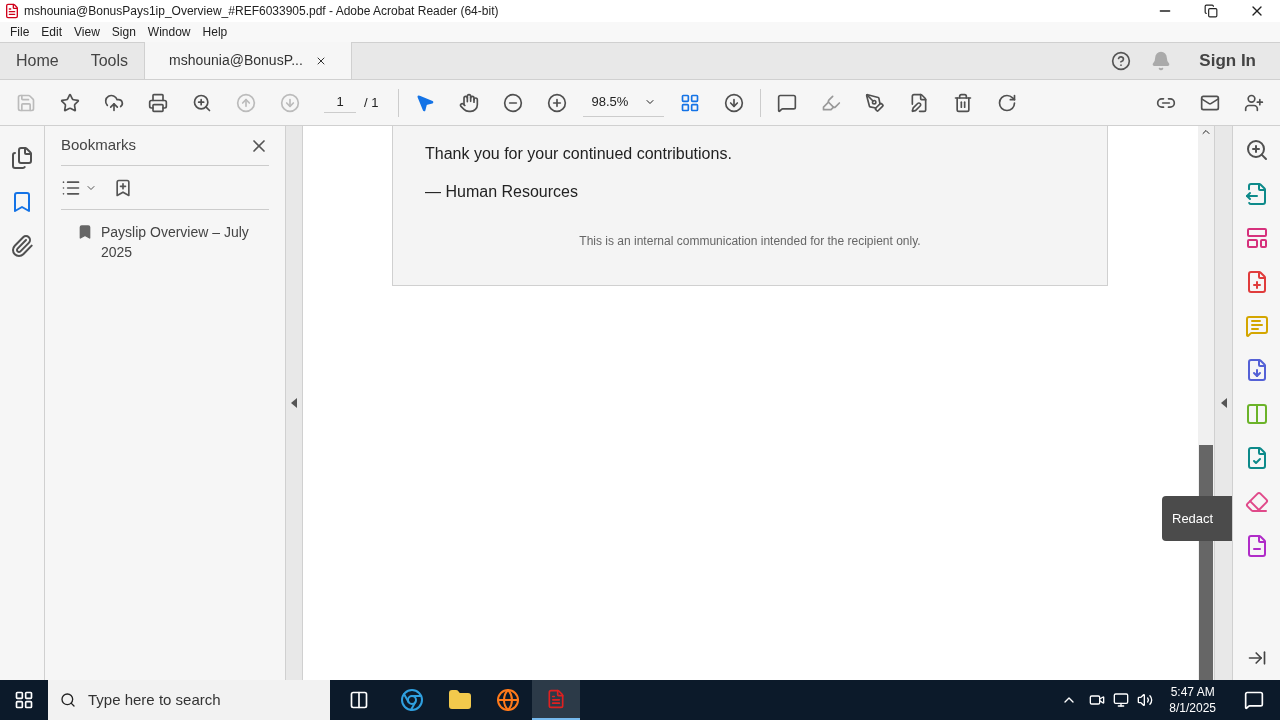 This screenshot has width=1280, height=720. Describe the element at coordinates (624, 102) in the screenshot. I see `zoom-field: 98.5%` at that location.